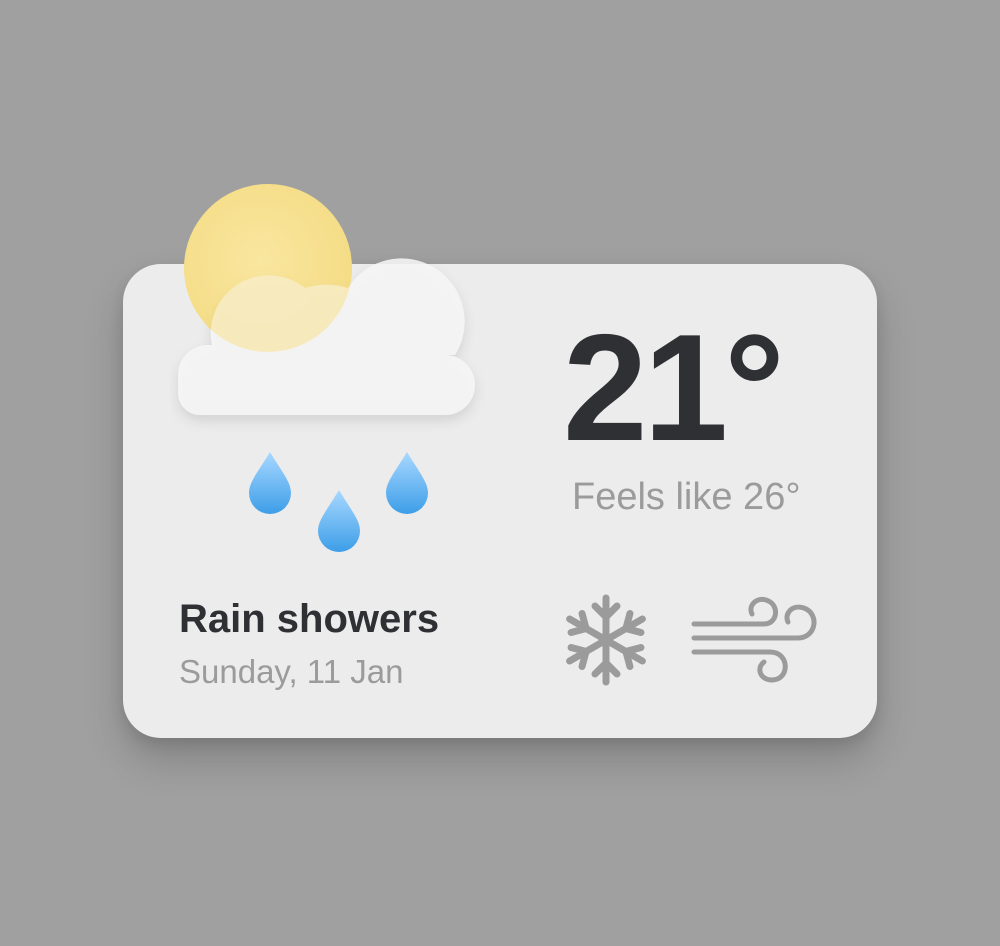  What do you see at coordinates (407, 483) in the screenshot?
I see `raindrop-right` at bounding box center [407, 483].